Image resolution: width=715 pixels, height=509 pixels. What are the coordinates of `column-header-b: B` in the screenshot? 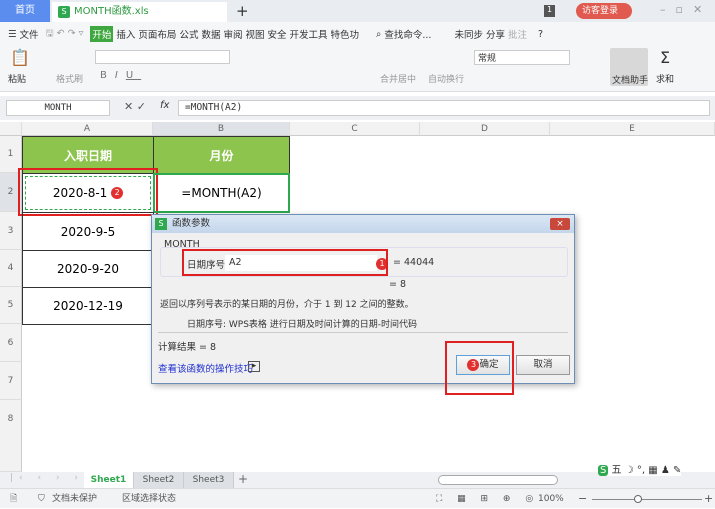 It's located at (221, 129).